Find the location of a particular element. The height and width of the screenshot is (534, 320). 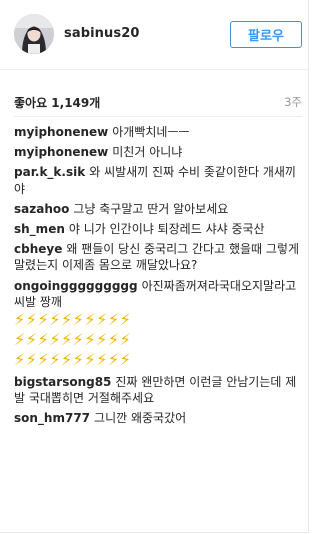

comment-text: 그니깐 왜중국갔어 is located at coordinates (140, 418).